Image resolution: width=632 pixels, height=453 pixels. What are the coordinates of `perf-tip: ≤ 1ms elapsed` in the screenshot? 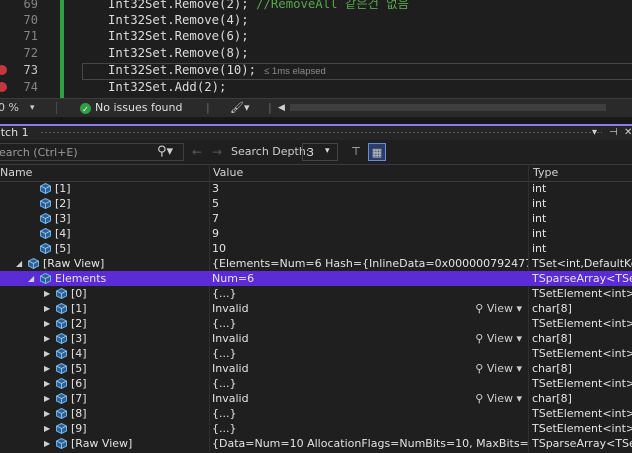 It's located at (295, 71).